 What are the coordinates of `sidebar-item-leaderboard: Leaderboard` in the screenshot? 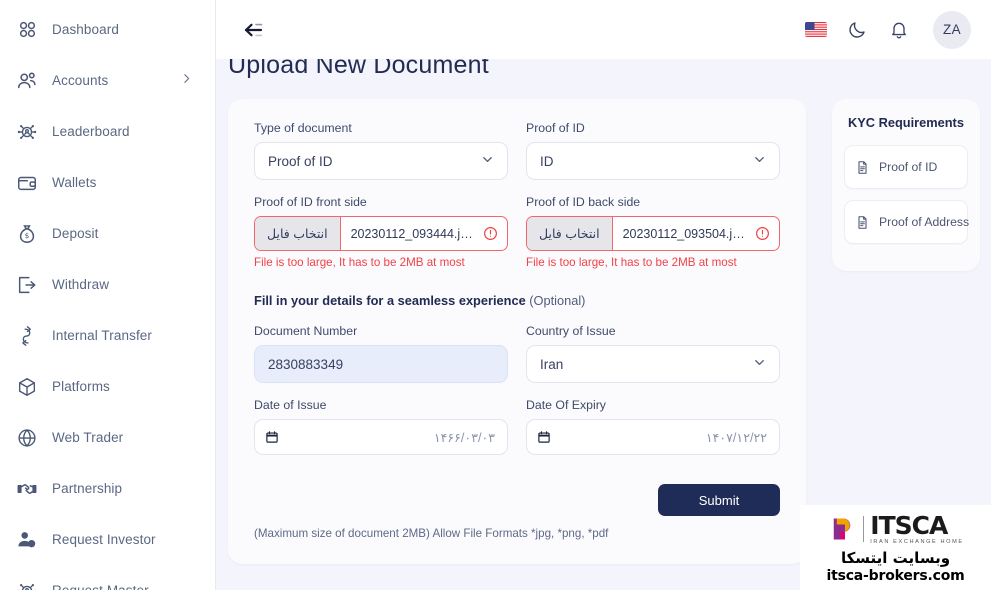 It's located at (107, 131).